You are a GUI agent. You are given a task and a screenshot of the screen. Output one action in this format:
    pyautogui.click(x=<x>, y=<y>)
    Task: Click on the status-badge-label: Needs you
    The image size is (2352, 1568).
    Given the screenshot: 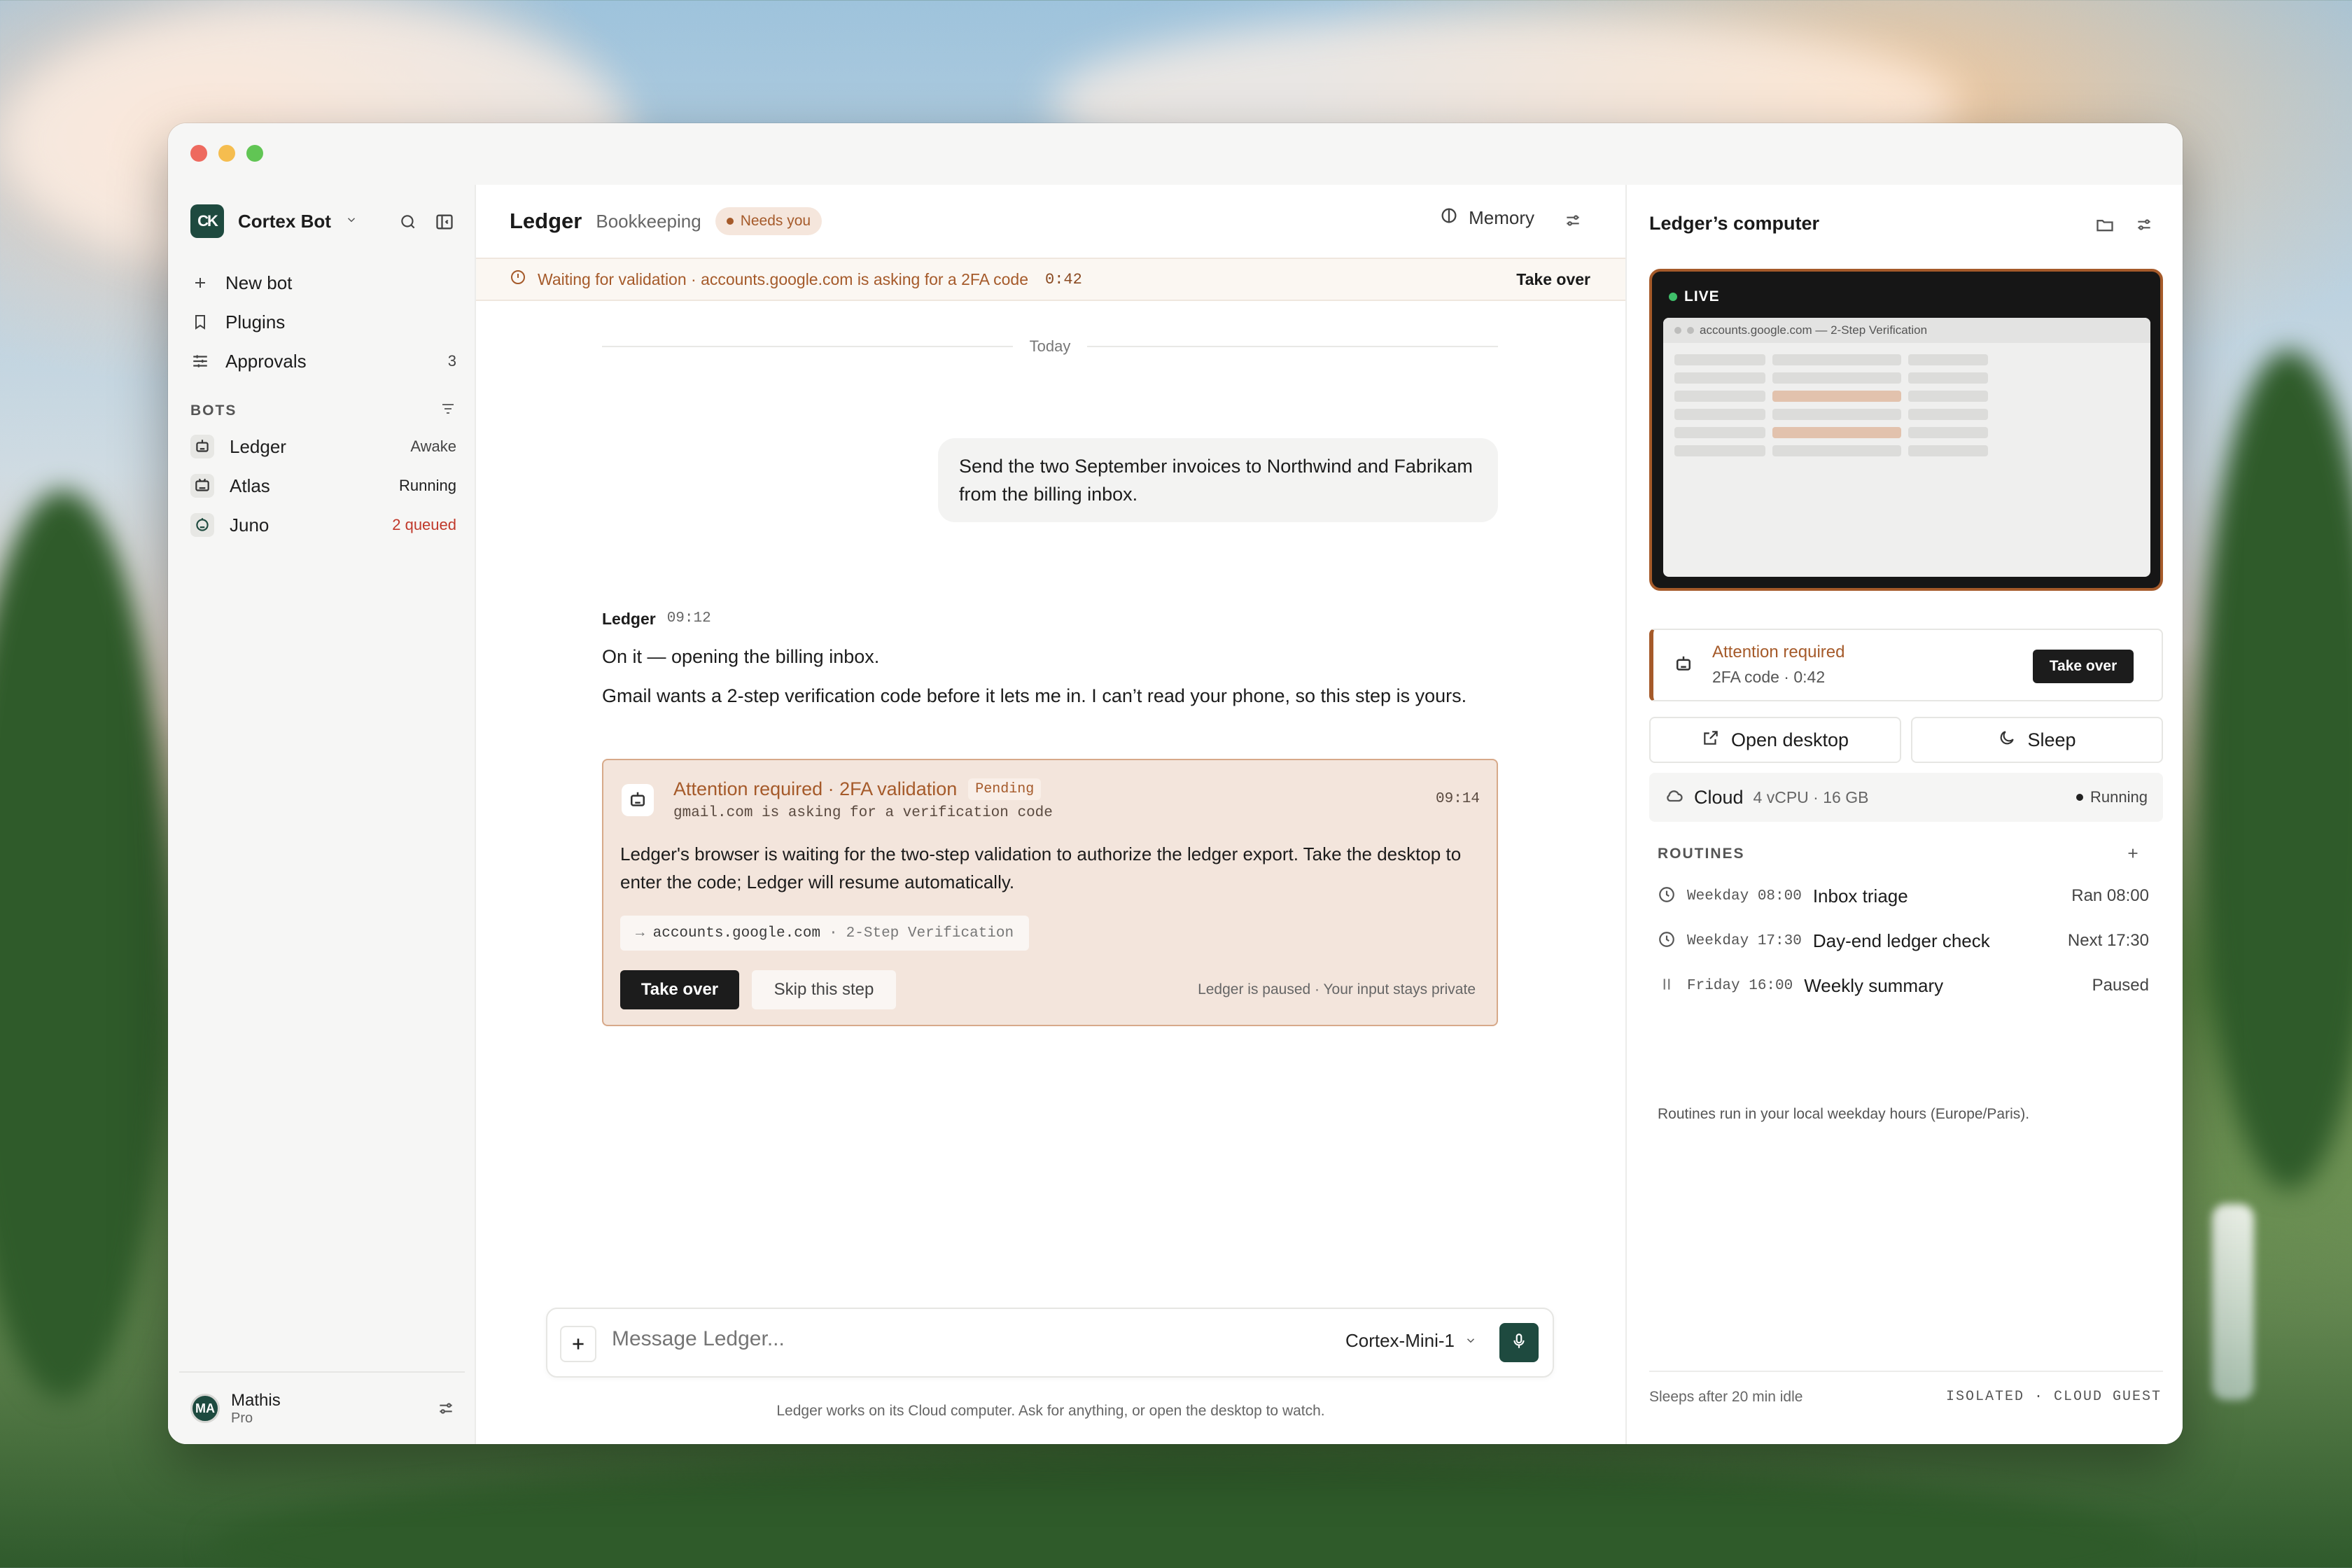 What is the action you would take?
    pyautogui.click(x=775, y=221)
    